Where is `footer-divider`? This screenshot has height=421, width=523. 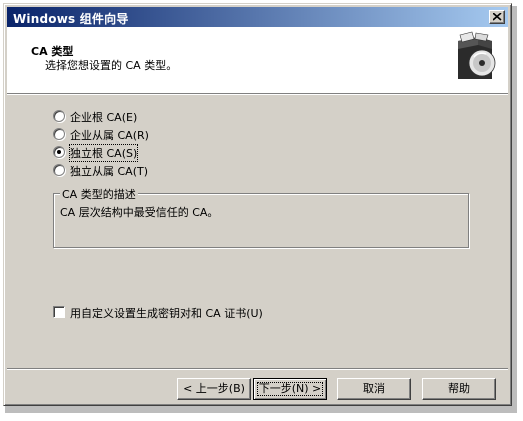
footer-divider is located at coordinates (257, 369).